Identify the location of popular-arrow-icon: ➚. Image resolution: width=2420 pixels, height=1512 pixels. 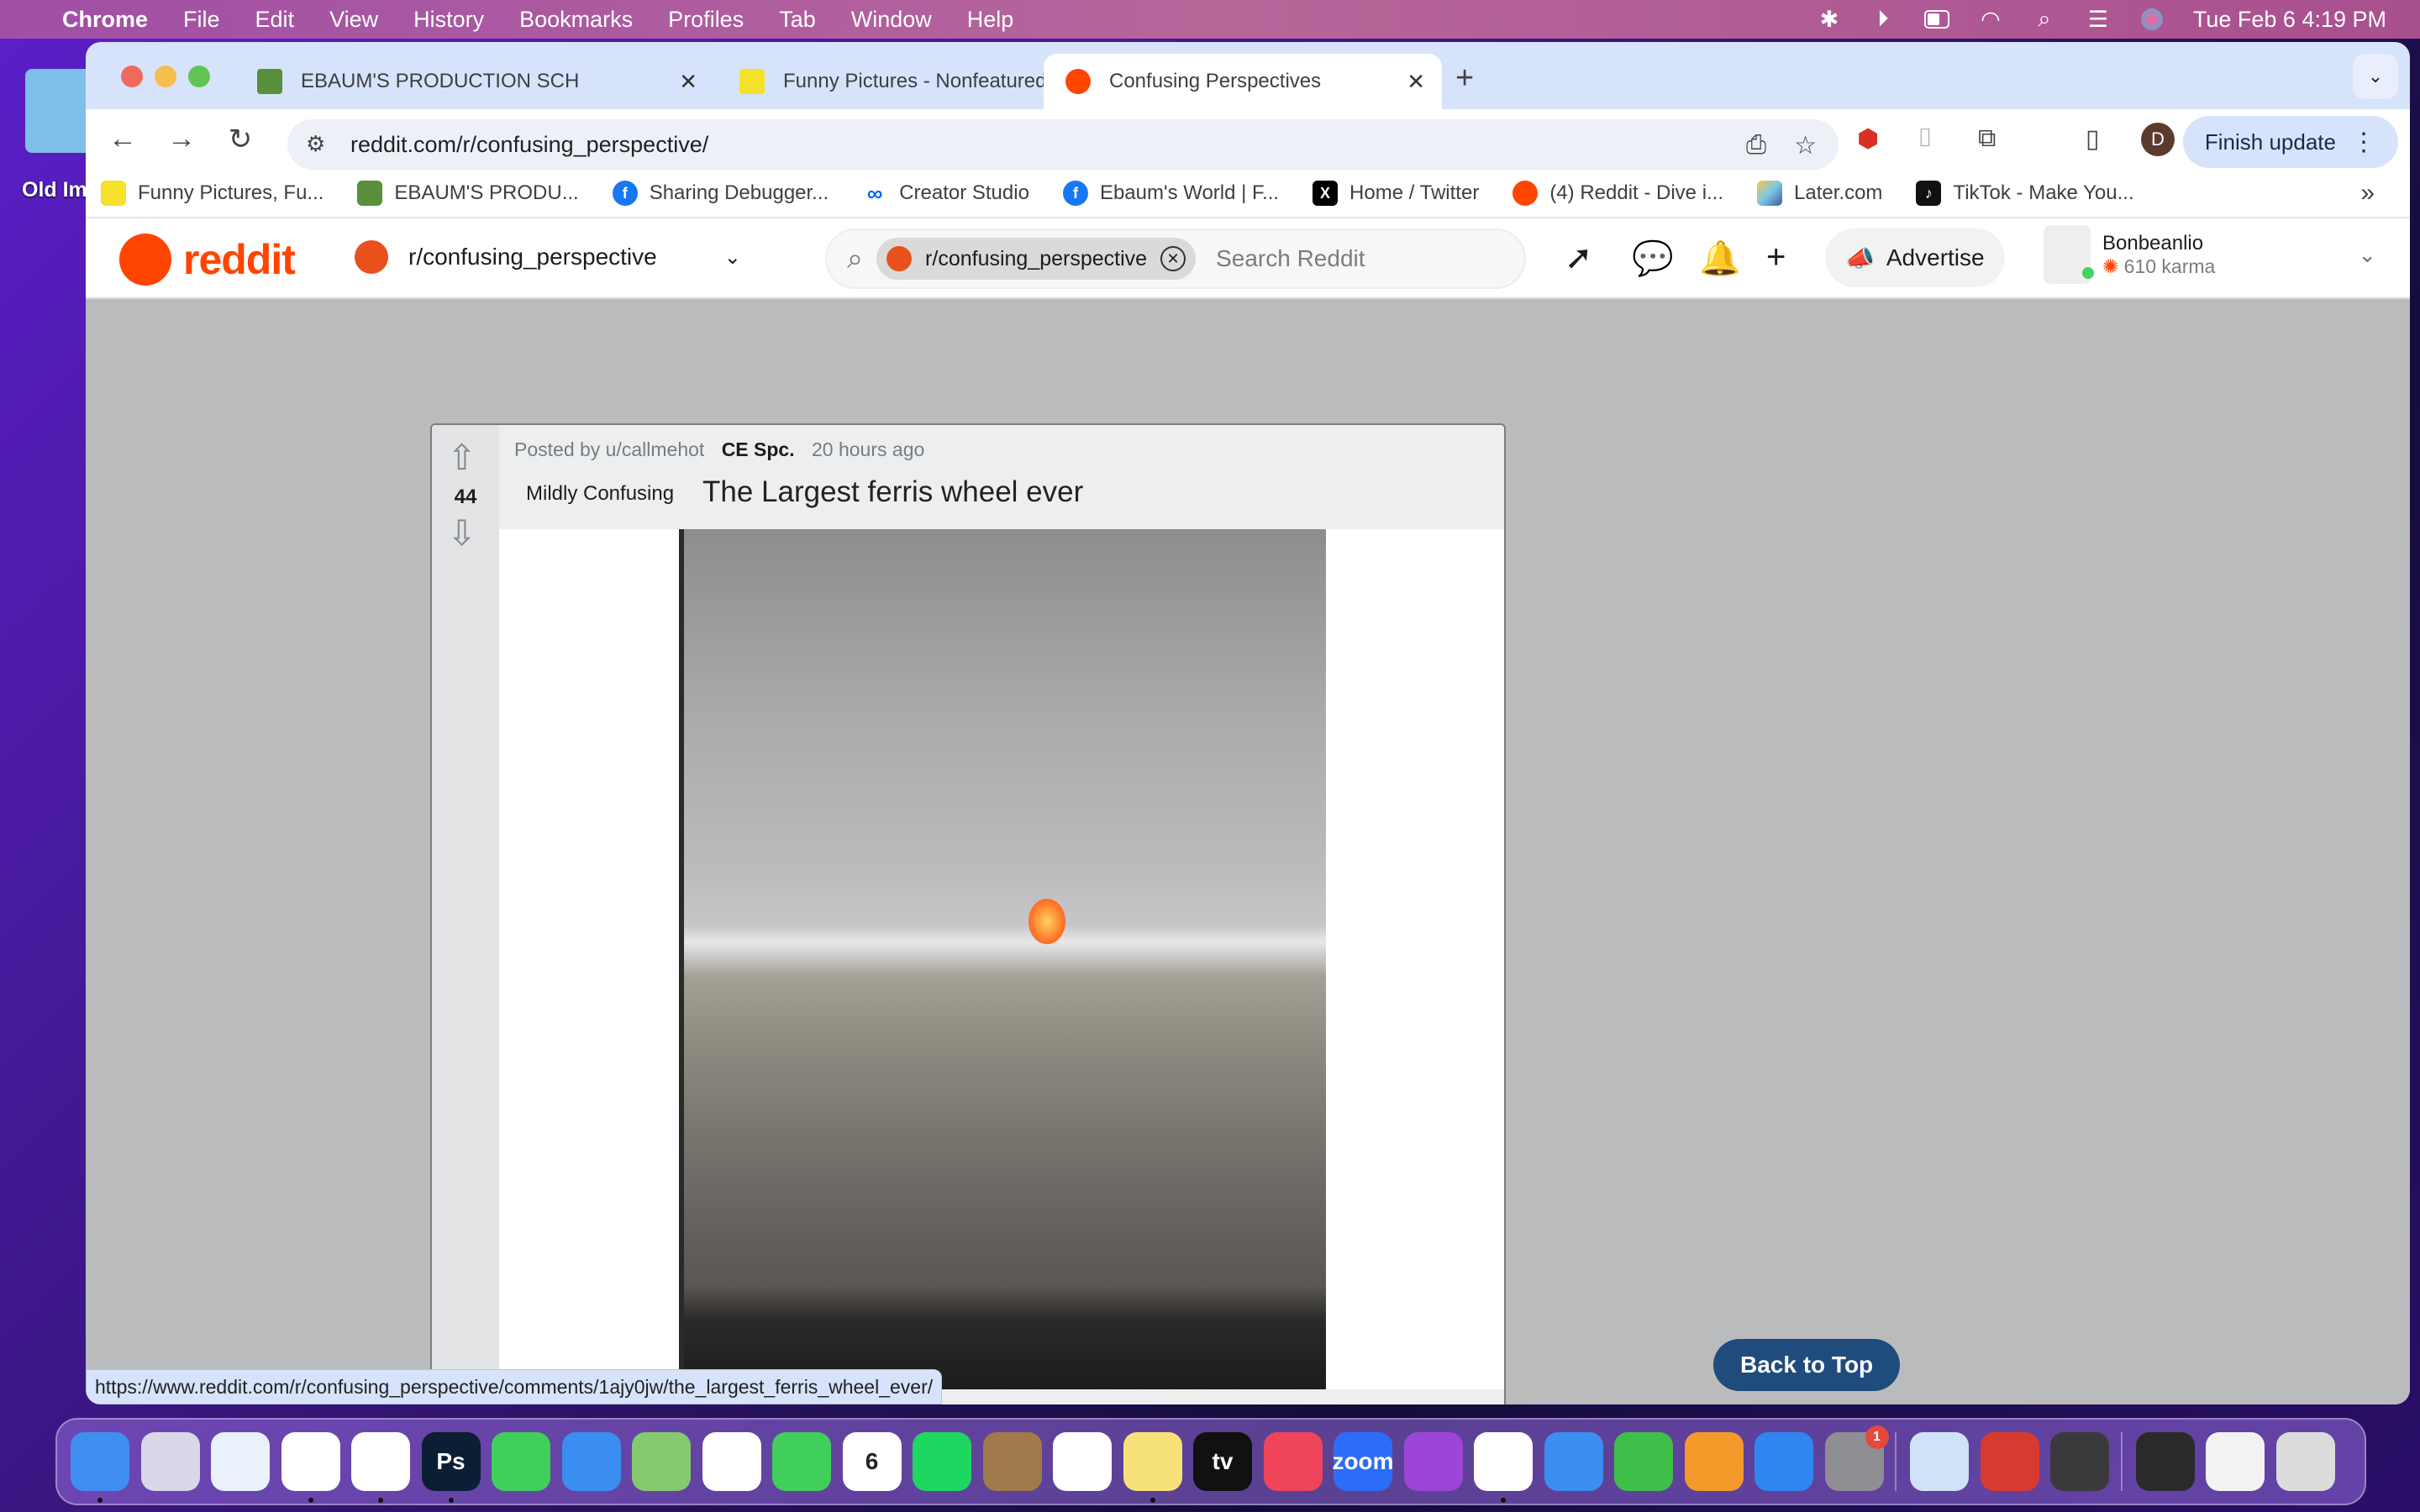
(1579, 258).